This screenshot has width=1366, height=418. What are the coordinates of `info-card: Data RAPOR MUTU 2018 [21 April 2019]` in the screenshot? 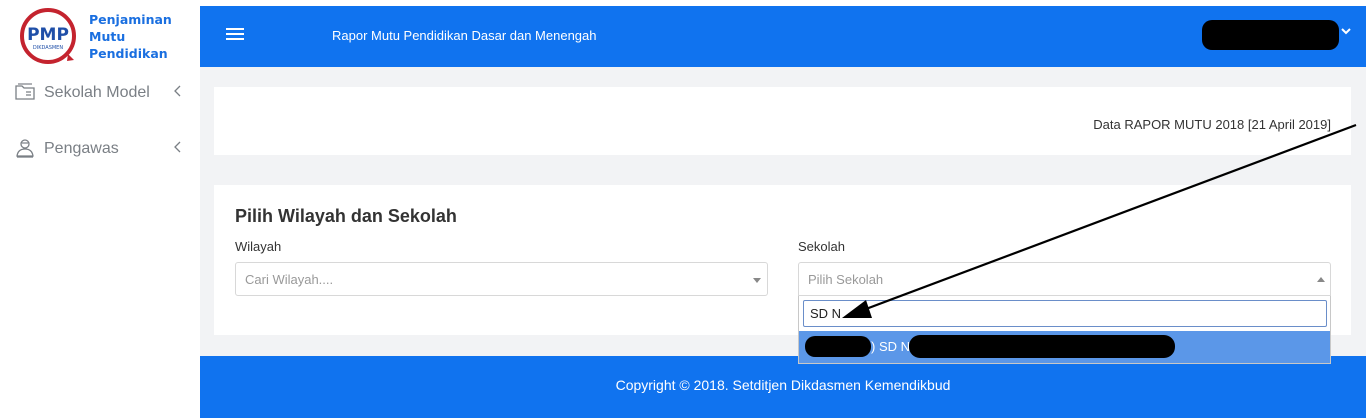 It's located at (782, 121).